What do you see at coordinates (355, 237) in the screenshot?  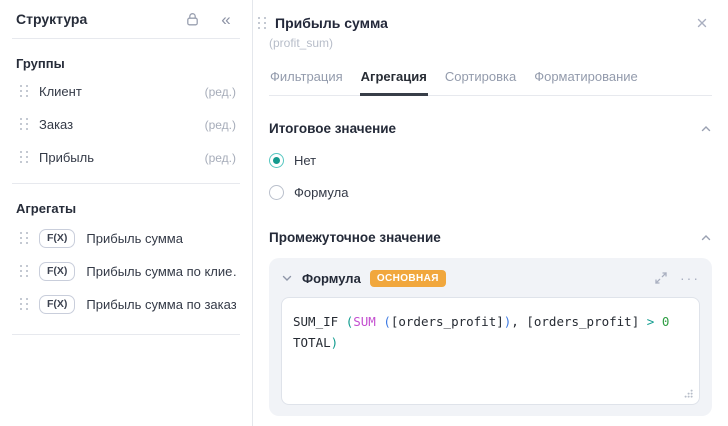 I see `intermediate-value-heading: Промежуточное значение` at bounding box center [355, 237].